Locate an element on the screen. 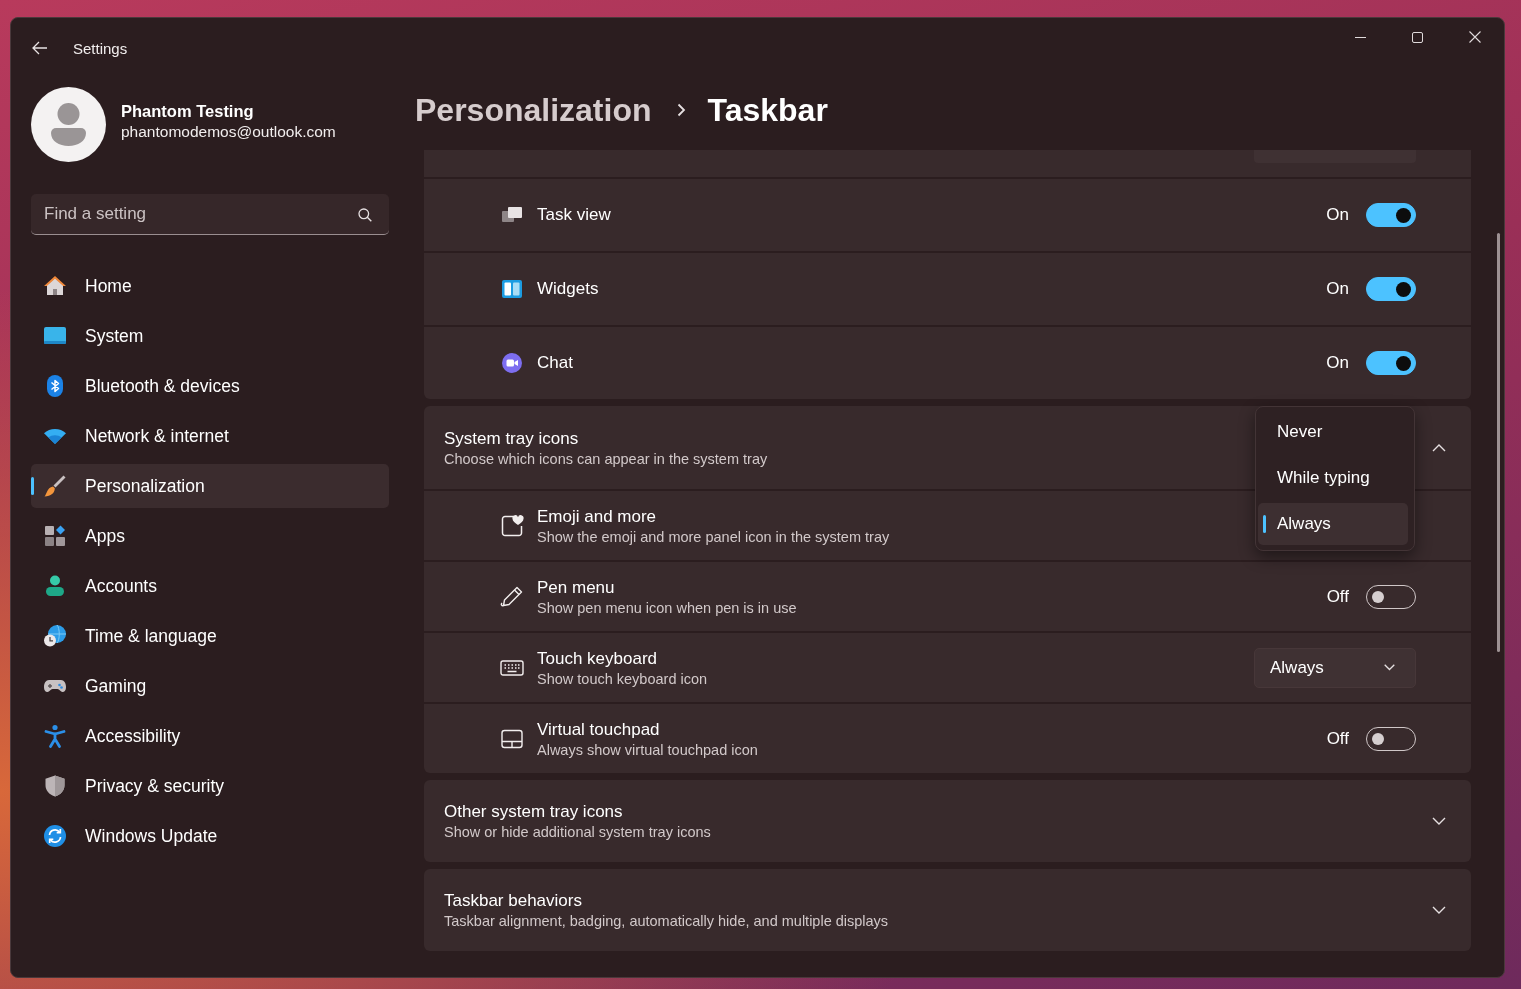  accessibility-figure-icon is located at coordinates (55, 736).